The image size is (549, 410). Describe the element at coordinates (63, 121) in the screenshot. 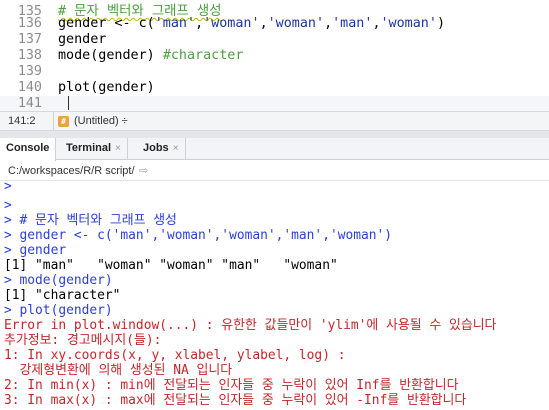

I see `hash-icon: #` at that location.